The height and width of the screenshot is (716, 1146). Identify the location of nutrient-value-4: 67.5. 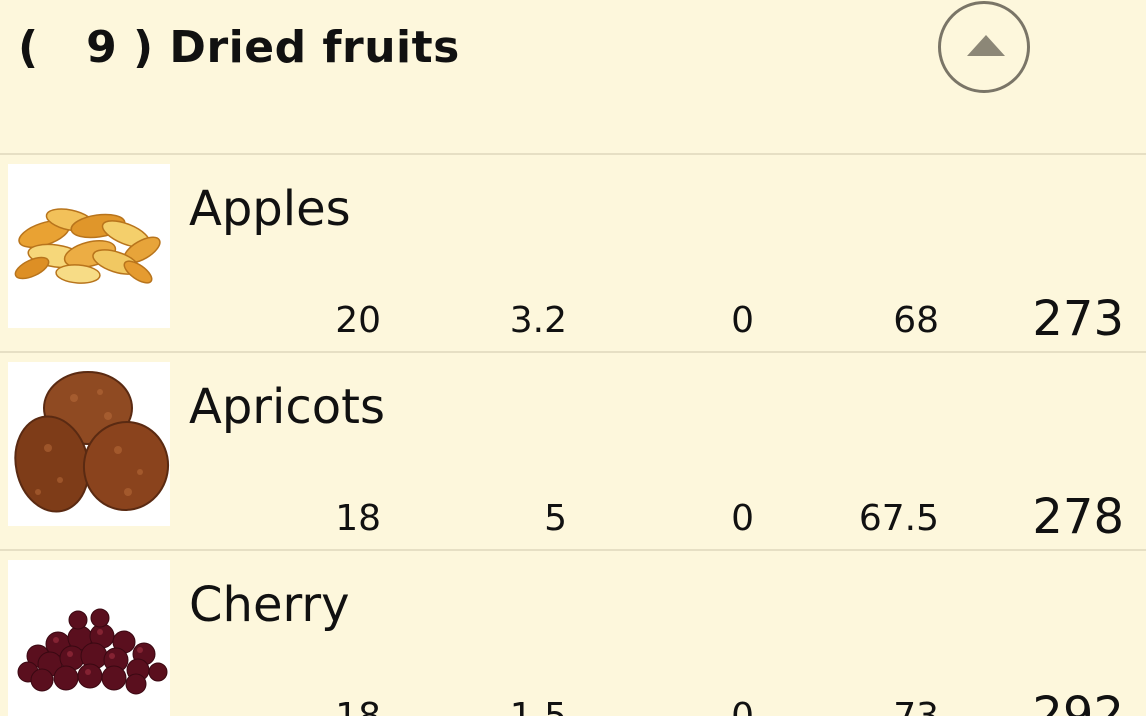
(898, 518).